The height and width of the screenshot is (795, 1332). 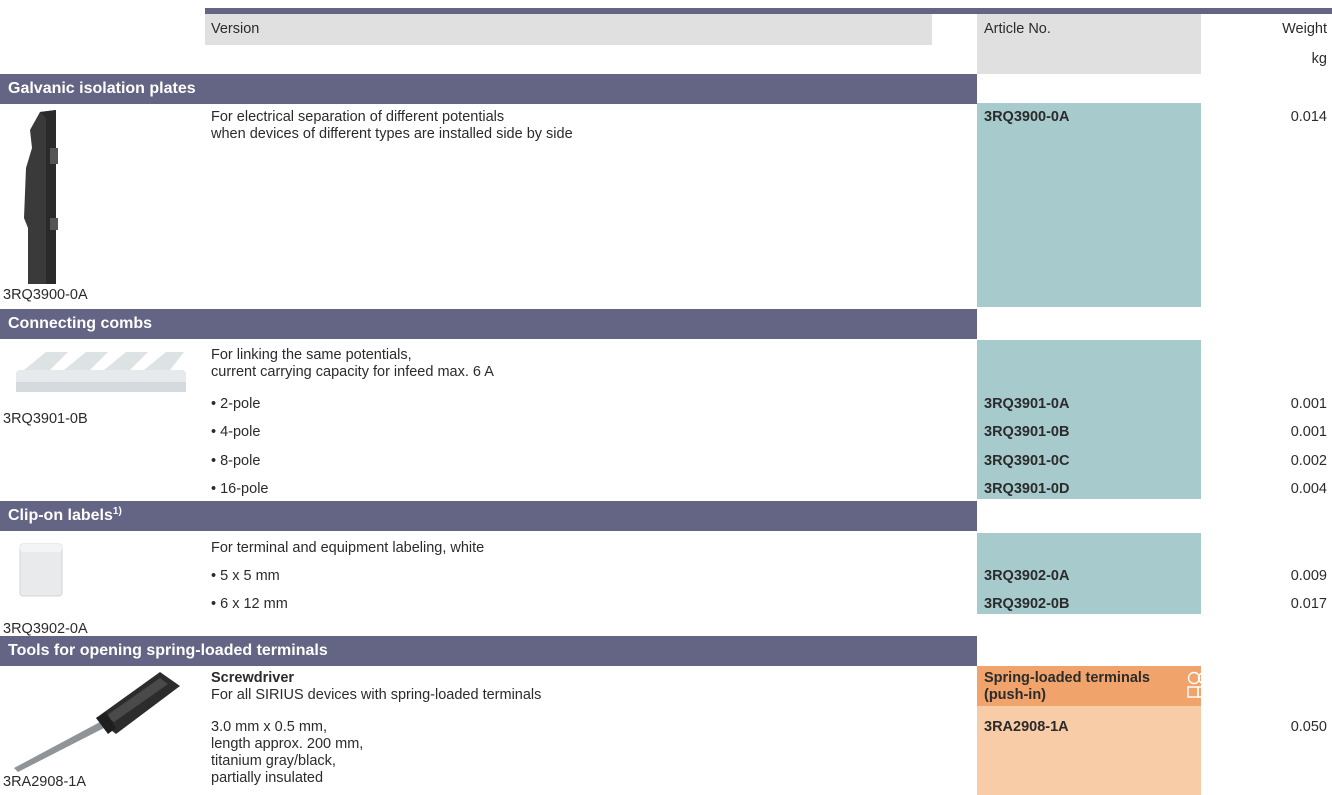 What do you see at coordinates (273, 761) in the screenshot?
I see `tool-spec-line: titanium gray/black,` at bounding box center [273, 761].